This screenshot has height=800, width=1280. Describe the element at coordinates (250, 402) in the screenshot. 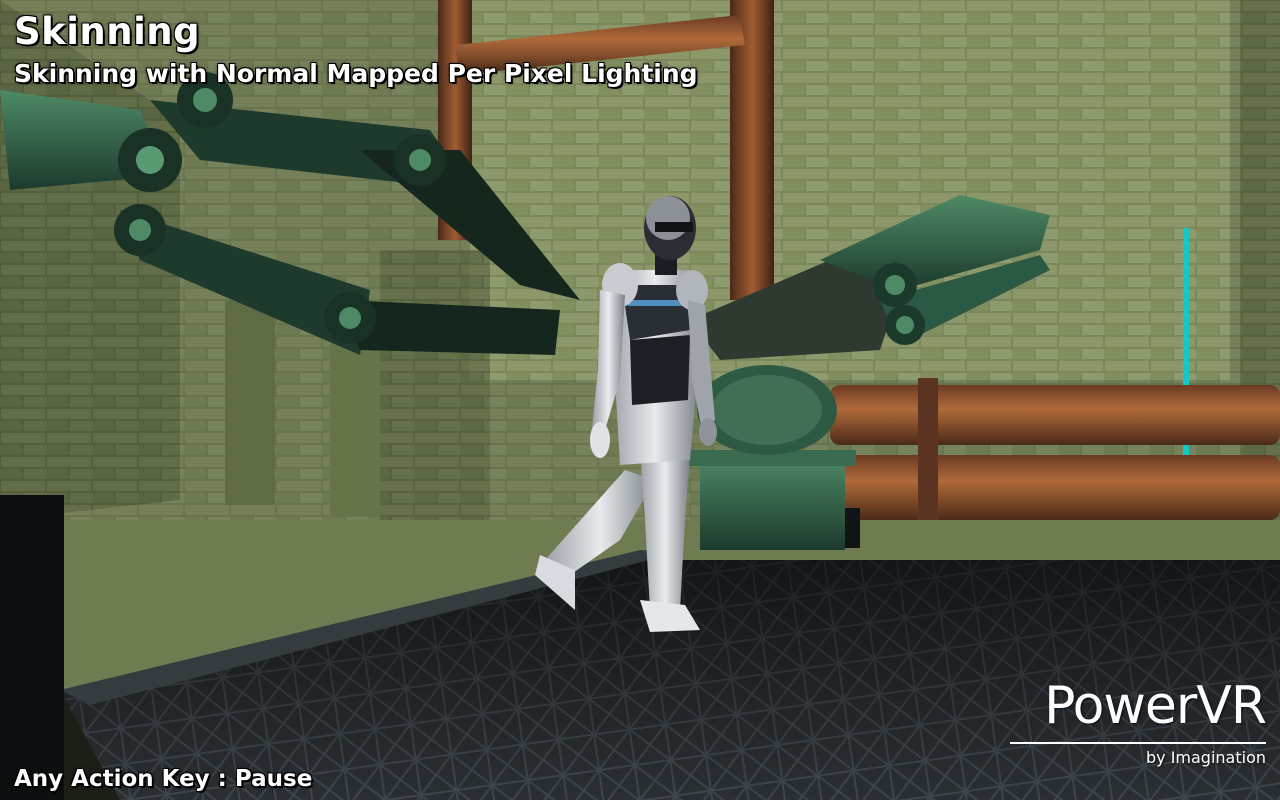

I see `pillar` at that location.